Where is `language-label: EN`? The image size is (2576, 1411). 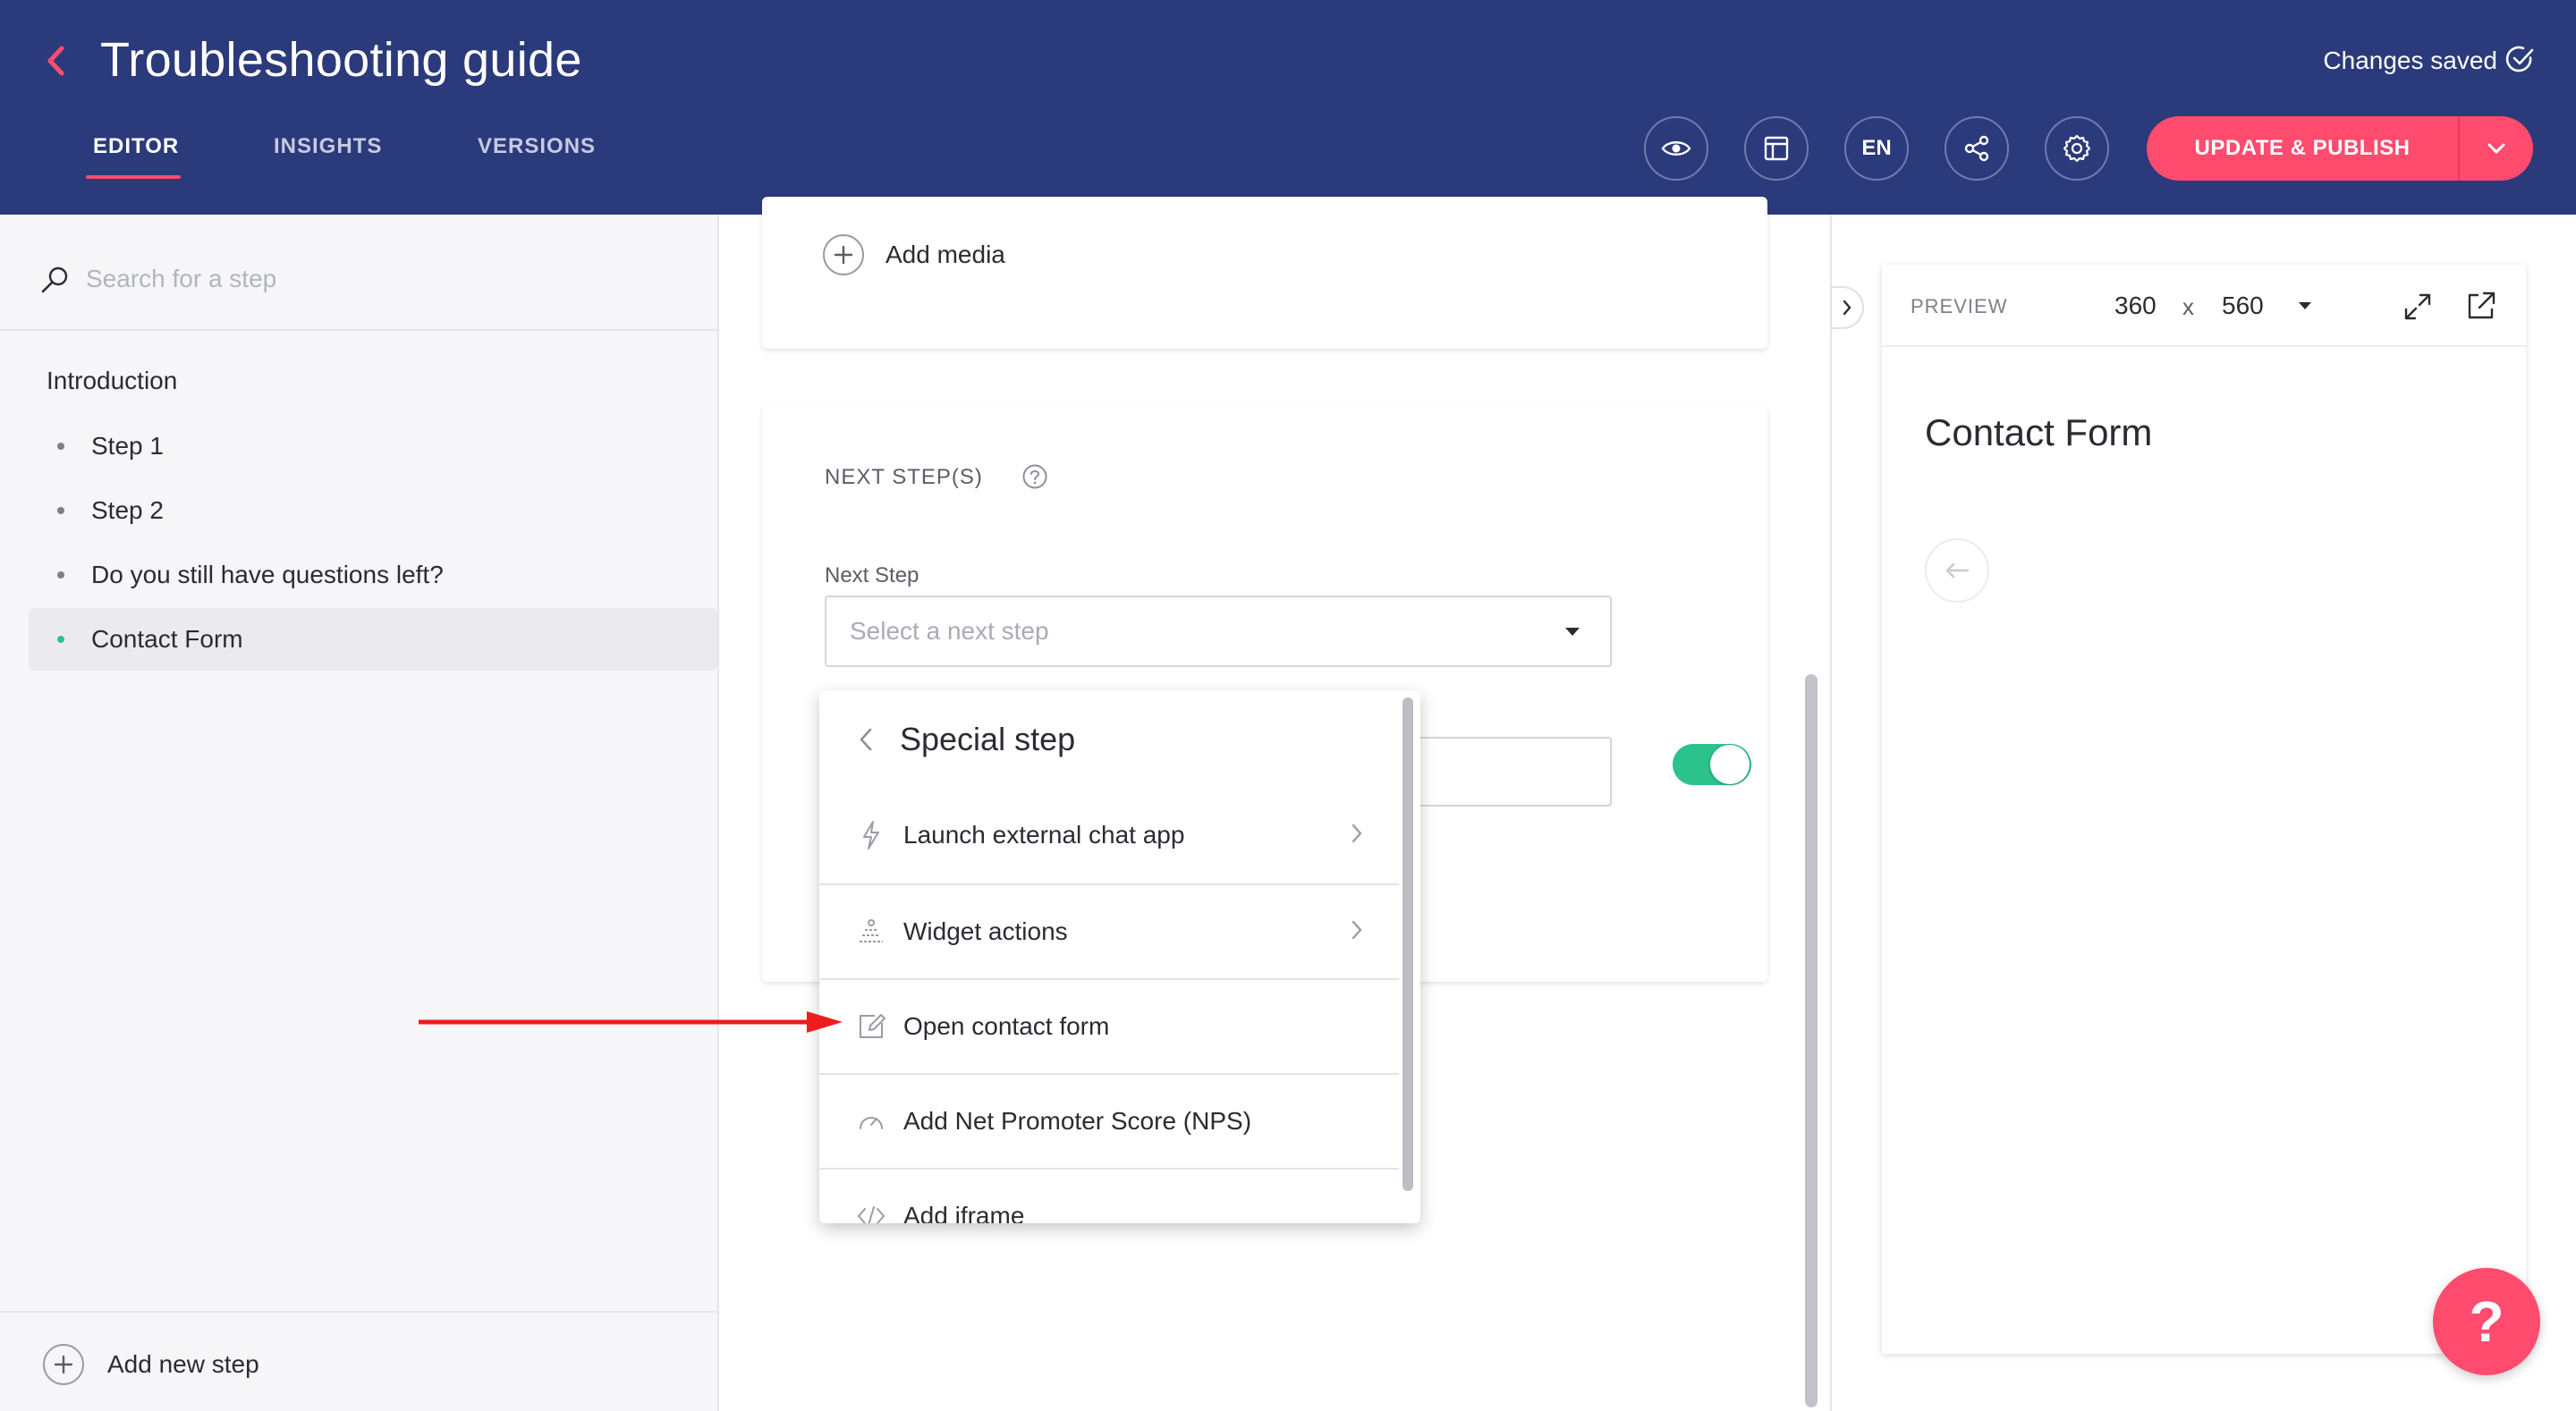 language-label: EN is located at coordinates (1876, 148).